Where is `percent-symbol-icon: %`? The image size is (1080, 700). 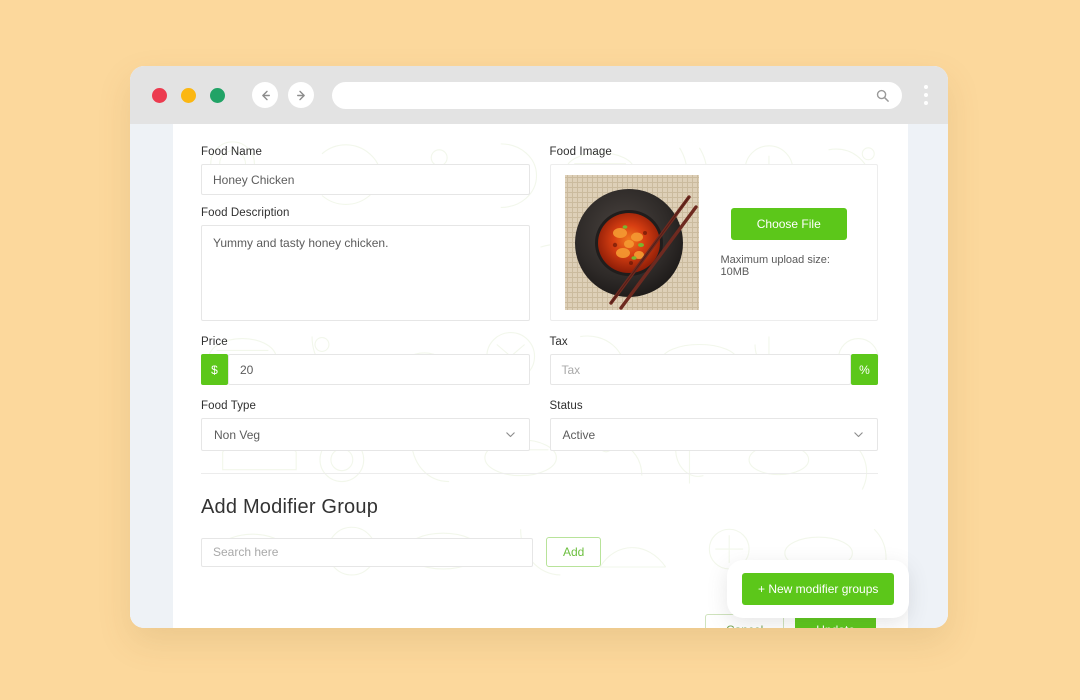
percent-symbol-icon: % is located at coordinates (864, 369).